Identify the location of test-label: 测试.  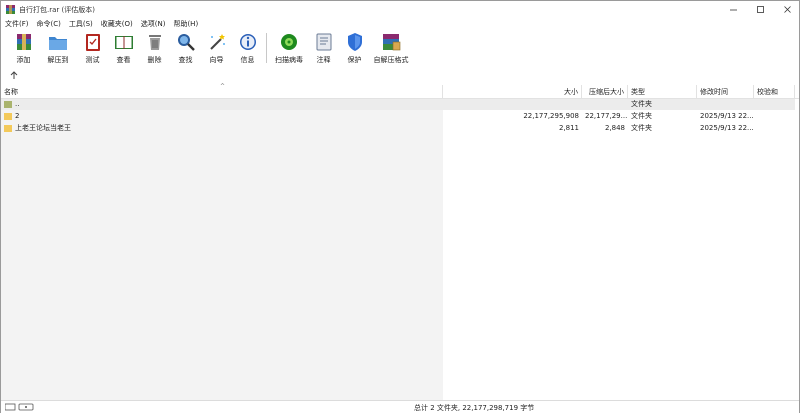
(92, 60).